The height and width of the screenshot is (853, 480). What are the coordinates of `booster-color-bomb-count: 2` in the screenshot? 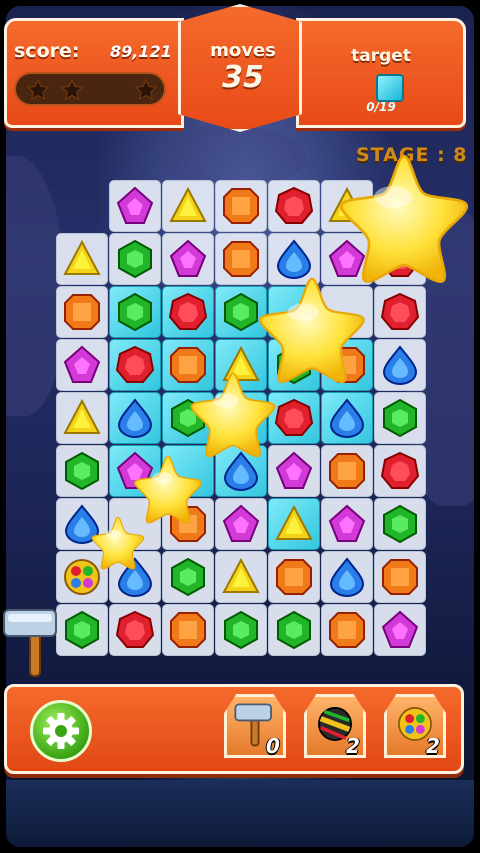 It's located at (433, 746).